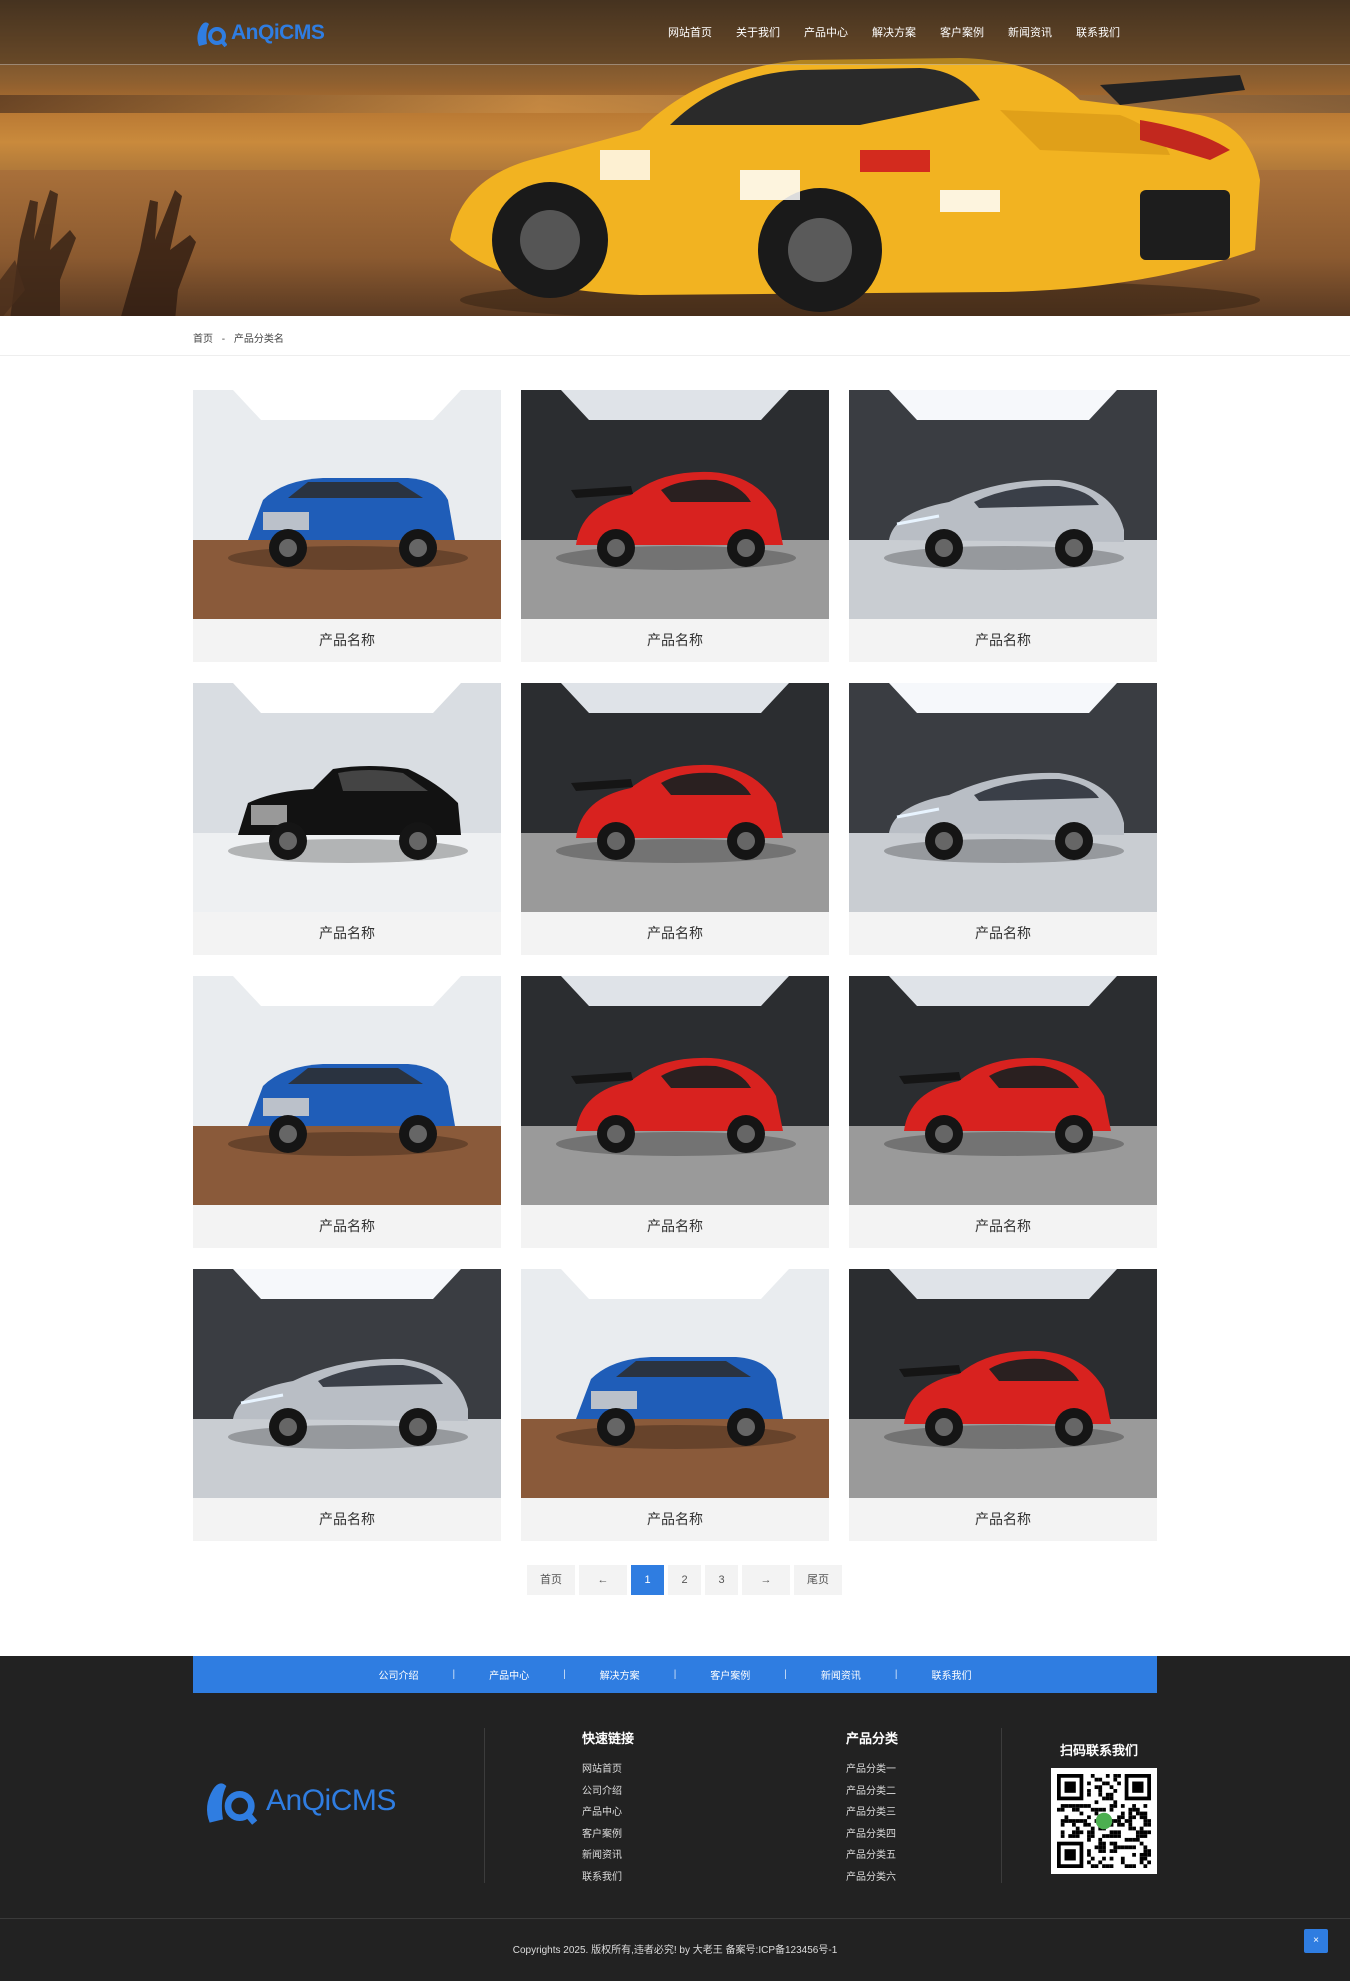  What do you see at coordinates (894, 32) in the screenshot?
I see `nav-solutions: 解决方案` at bounding box center [894, 32].